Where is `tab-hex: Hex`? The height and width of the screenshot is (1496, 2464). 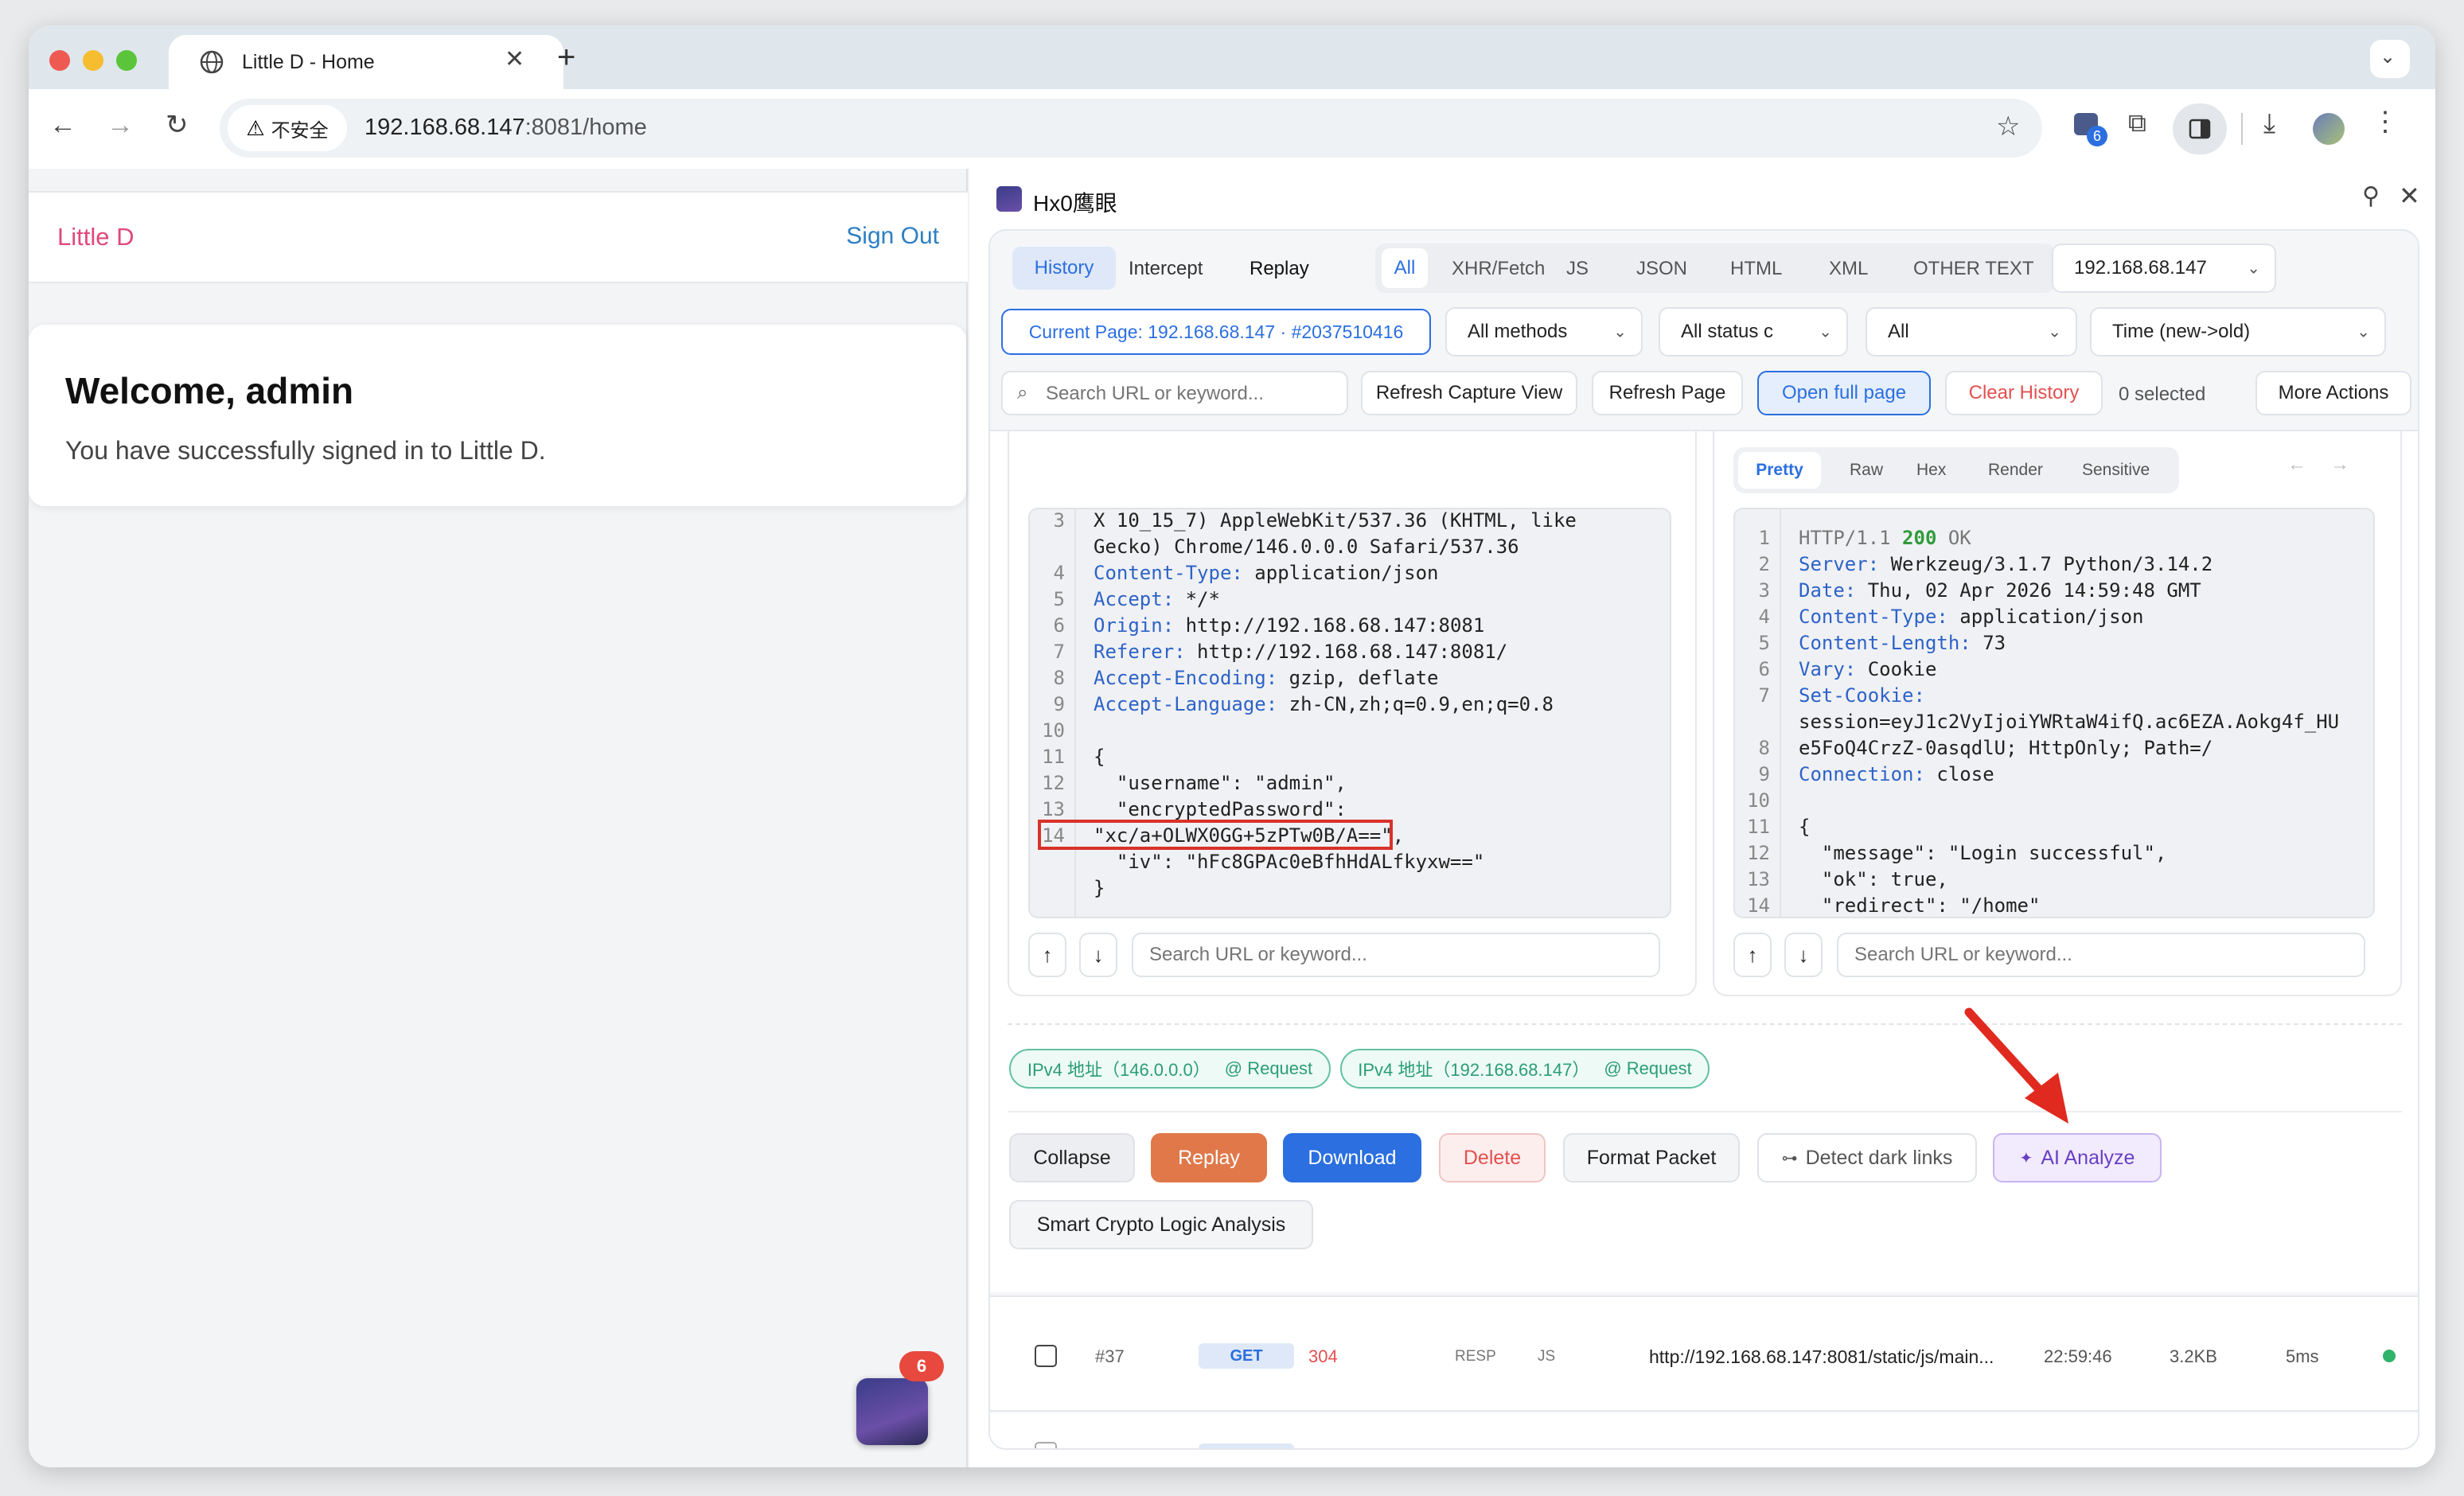
tab-hex: Hex is located at coordinates (1931, 470).